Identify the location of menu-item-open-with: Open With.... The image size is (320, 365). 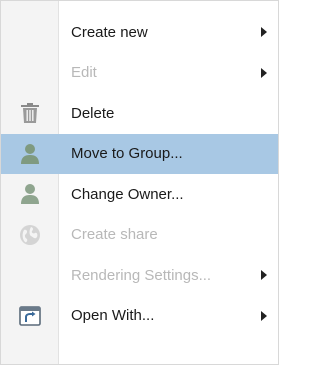
(139, 316).